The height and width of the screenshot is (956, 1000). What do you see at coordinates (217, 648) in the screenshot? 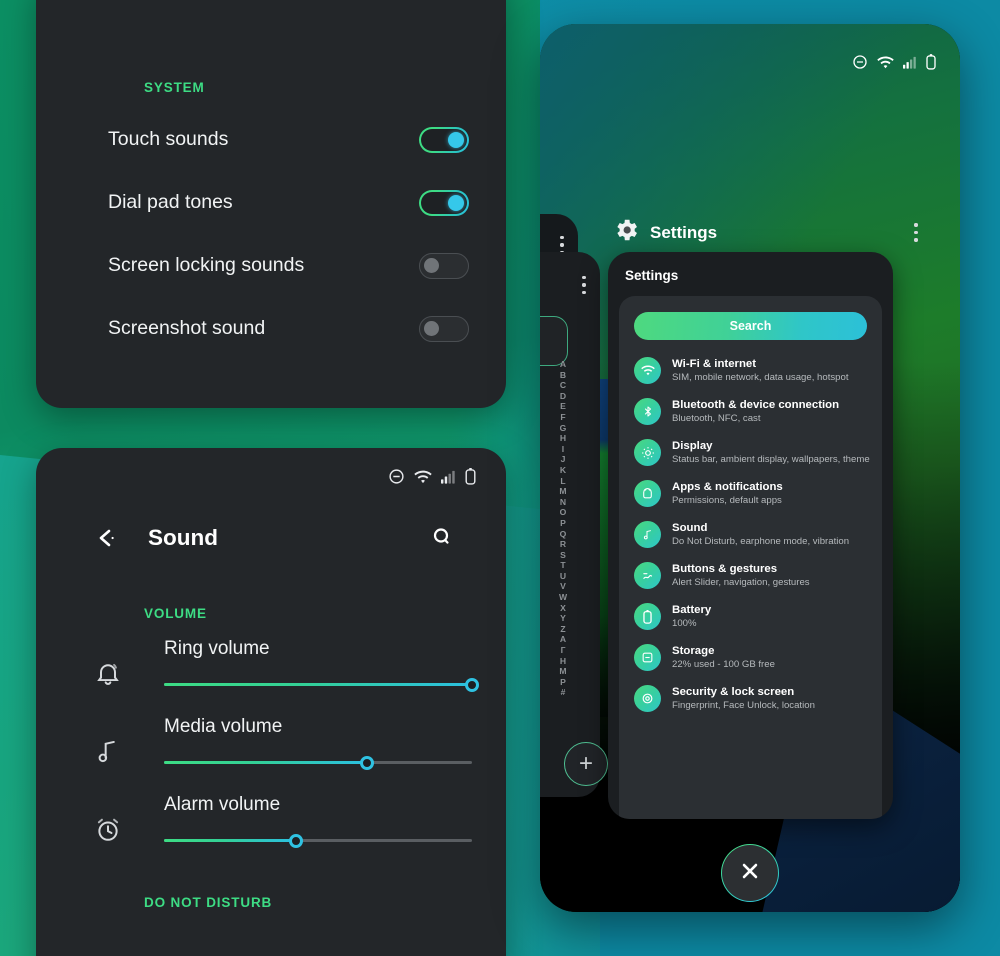
I see `volume-label: Ring volume` at bounding box center [217, 648].